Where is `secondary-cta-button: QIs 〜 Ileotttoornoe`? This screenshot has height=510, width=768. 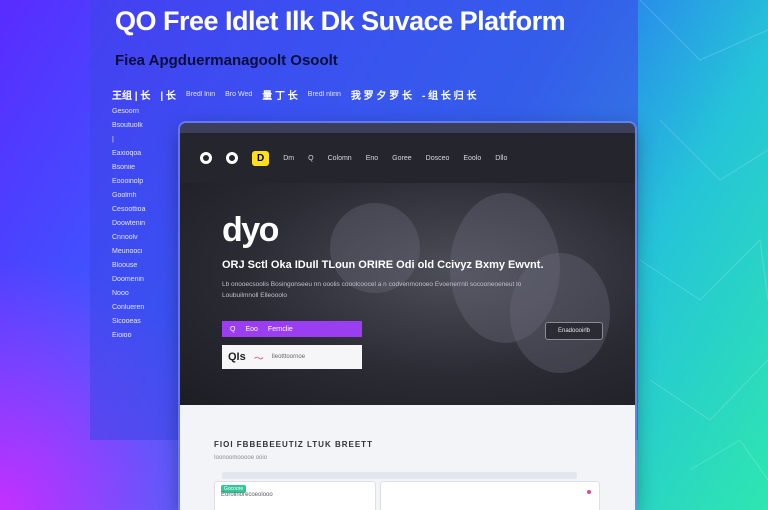
secondary-cta-button: QIs 〜 Ileotttoornoe is located at coordinates (292, 357).